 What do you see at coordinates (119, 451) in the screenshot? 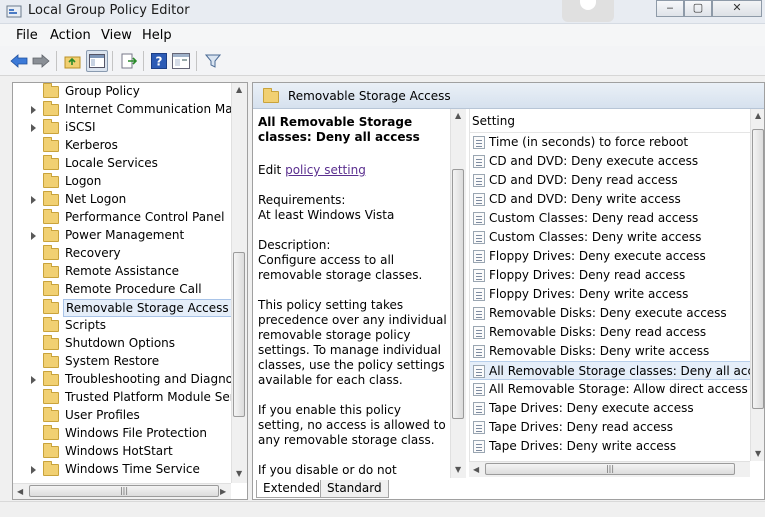
I see `tree-item-label: Windows HotStart` at bounding box center [119, 451].